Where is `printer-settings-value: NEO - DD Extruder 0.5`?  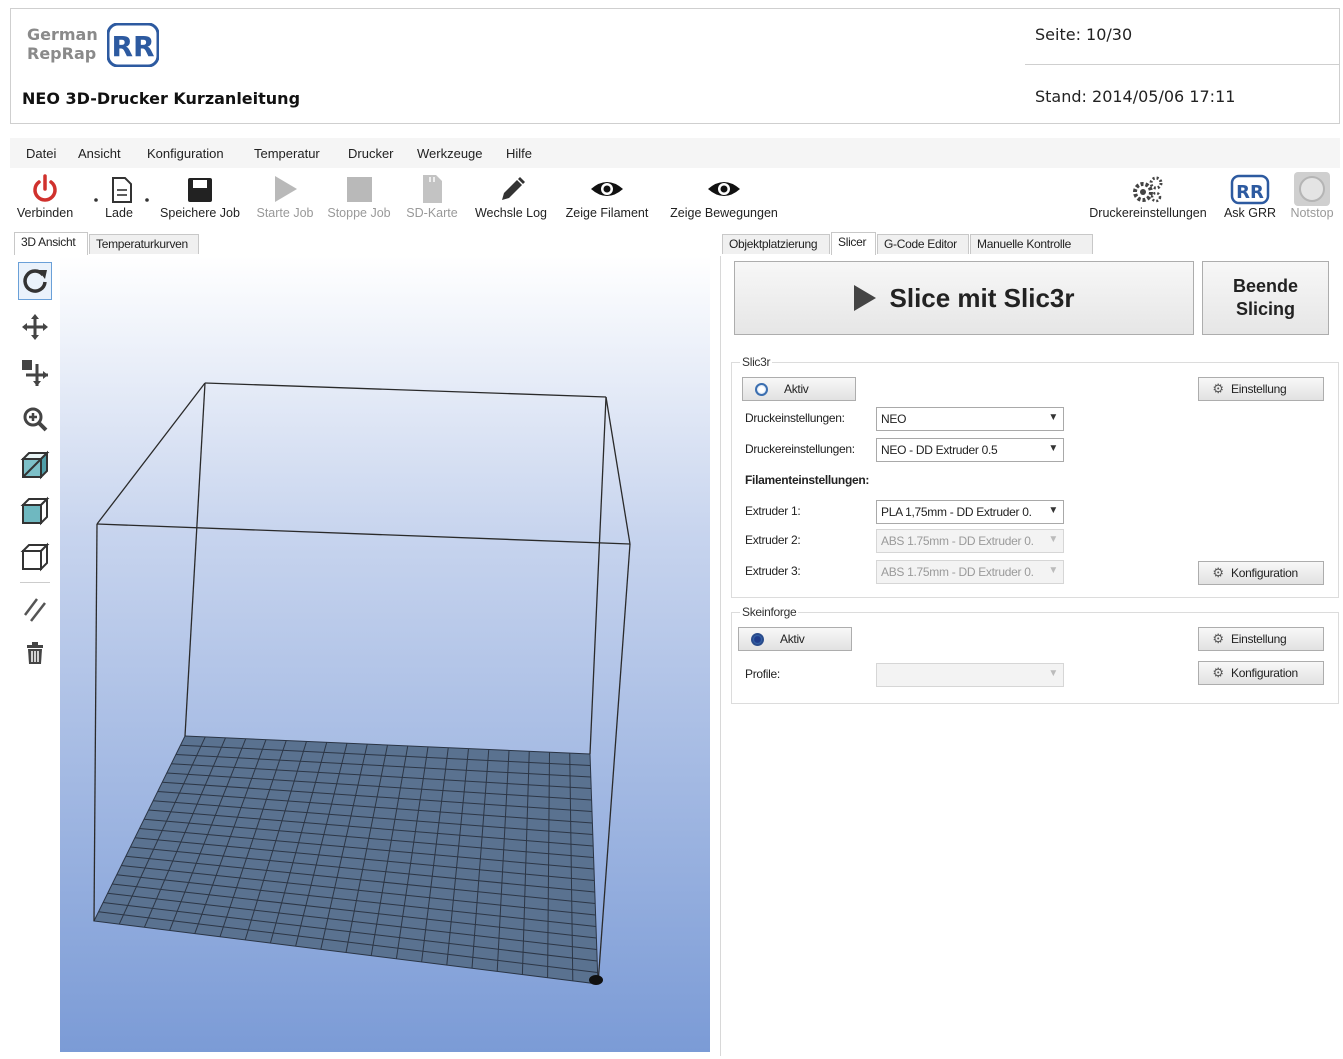
printer-settings-value: NEO - DD Extruder 0.5 is located at coordinates (939, 450).